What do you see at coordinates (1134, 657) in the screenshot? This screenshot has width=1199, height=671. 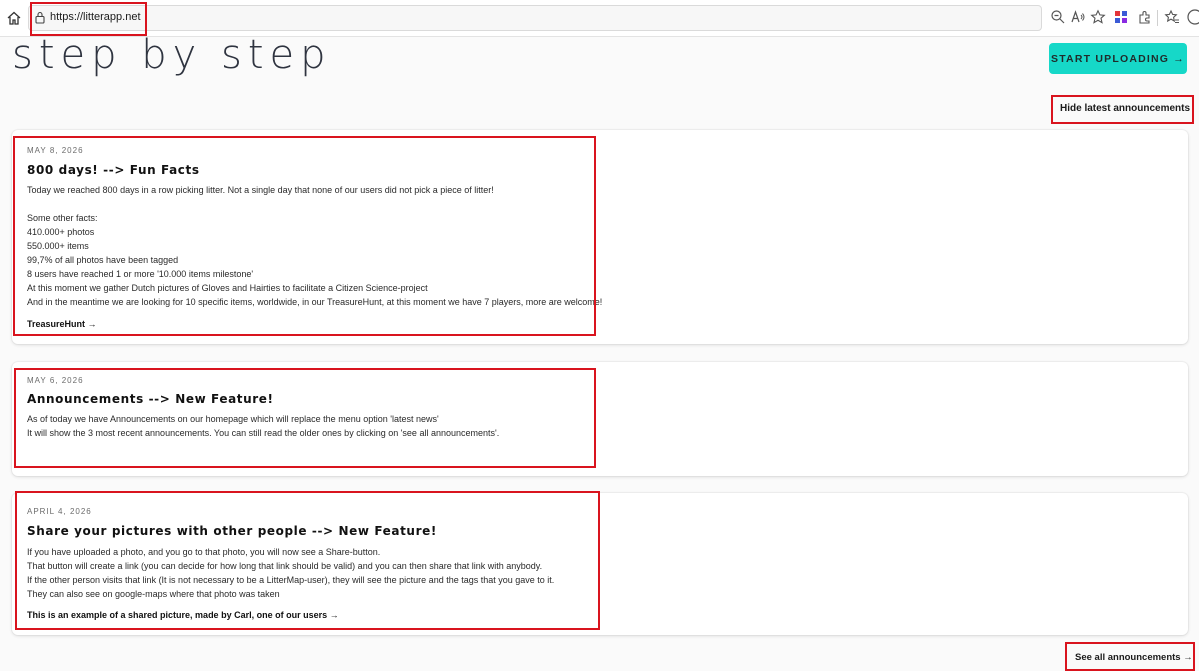 I see `see-all-announcements-link: See all announcements →` at bounding box center [1134, 657].